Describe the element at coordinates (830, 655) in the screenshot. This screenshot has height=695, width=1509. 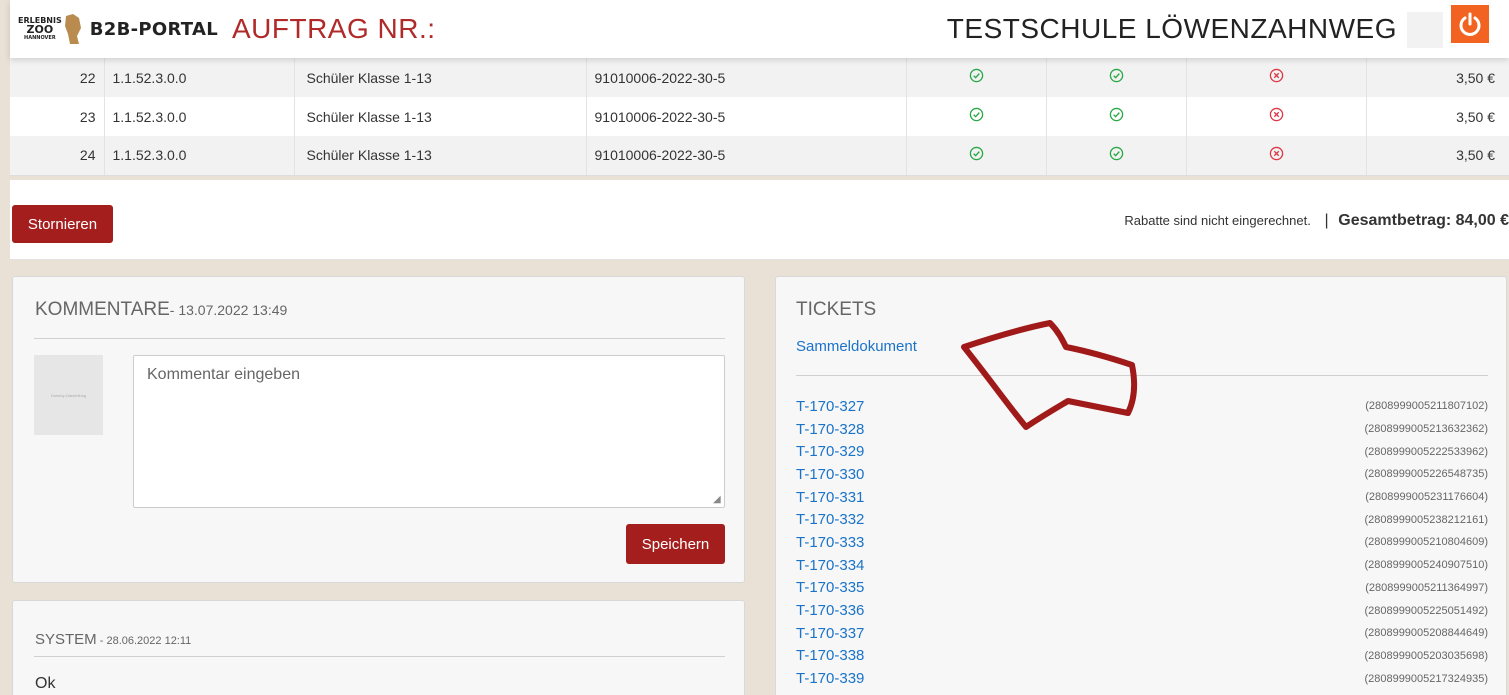
I see `ticket-link: T-170-338` at that location.